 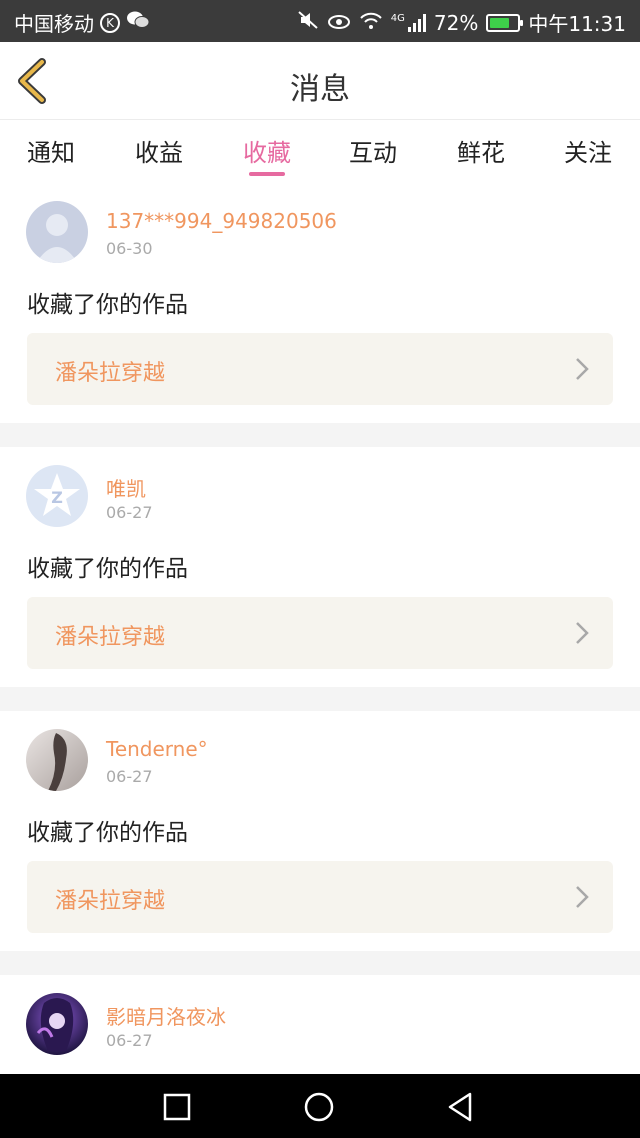 What do you see at coordinates (456, 22) in the screenshot?
I see `battery-percent: 72%` at bounding box center [456, 22].